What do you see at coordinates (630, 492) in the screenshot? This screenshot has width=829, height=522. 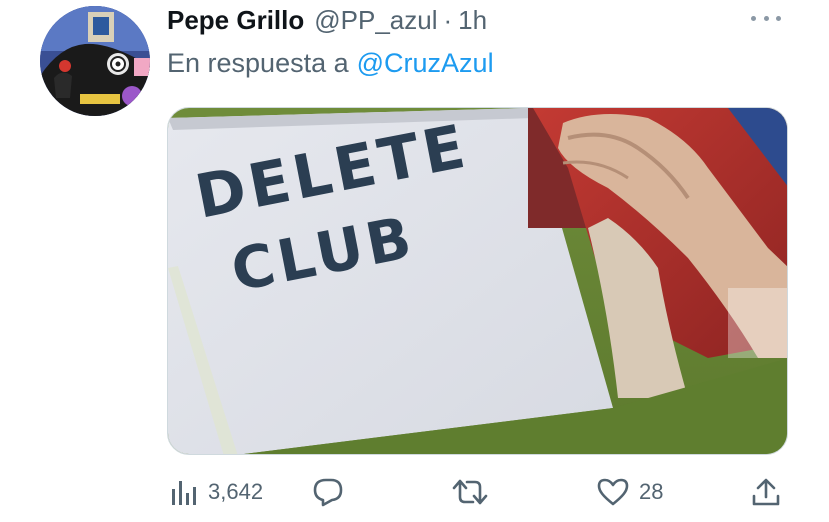 I see `like-button: 28` at bounding box center [630, 492].